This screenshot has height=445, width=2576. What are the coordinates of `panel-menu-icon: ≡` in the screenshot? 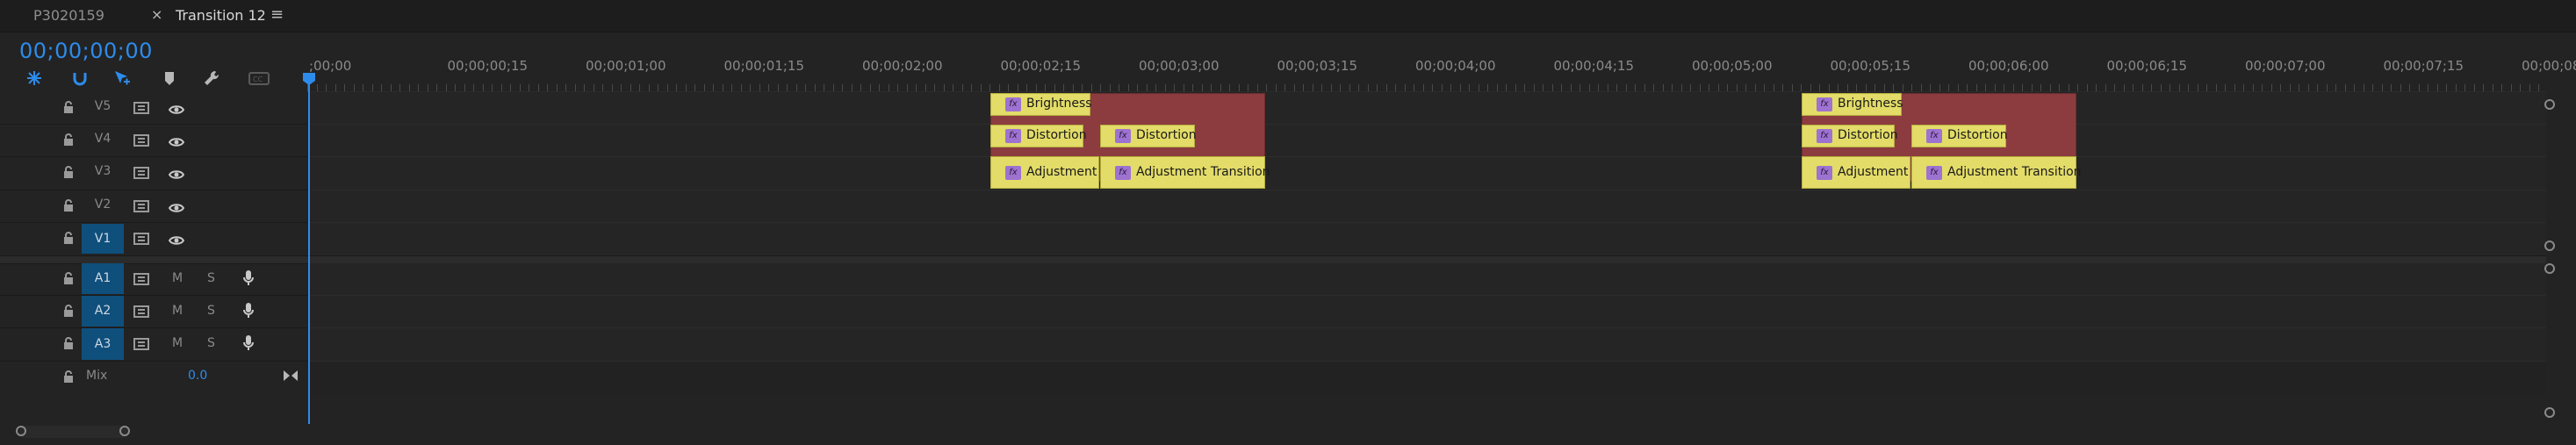 It's located at (277, 15).